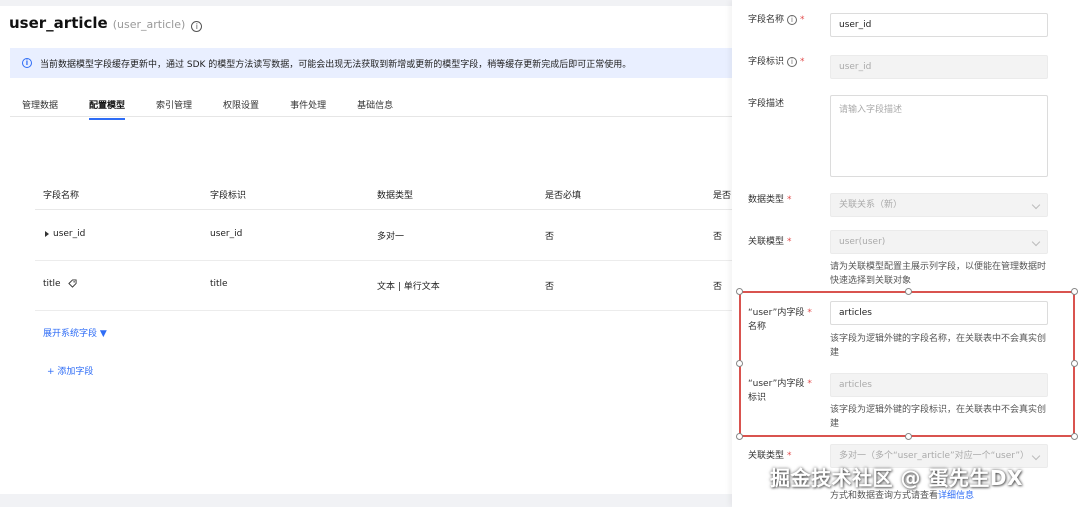 The width and height of the screenshot is (1080, 507). Describe the element at coordinates (75, 332) in the screenshot. I see `expand-system-fields-link: 展开系统字段 ▼` at that location.